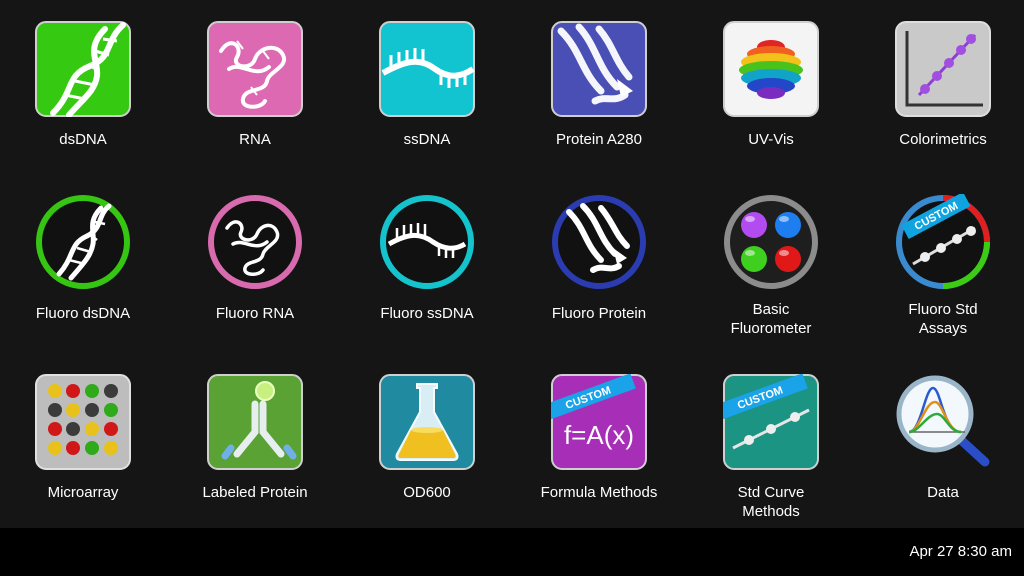 Image resolution: width=1024 pixels, height=576 pixels. I want to click on app-label-line1: Basic, so click(771, 309).